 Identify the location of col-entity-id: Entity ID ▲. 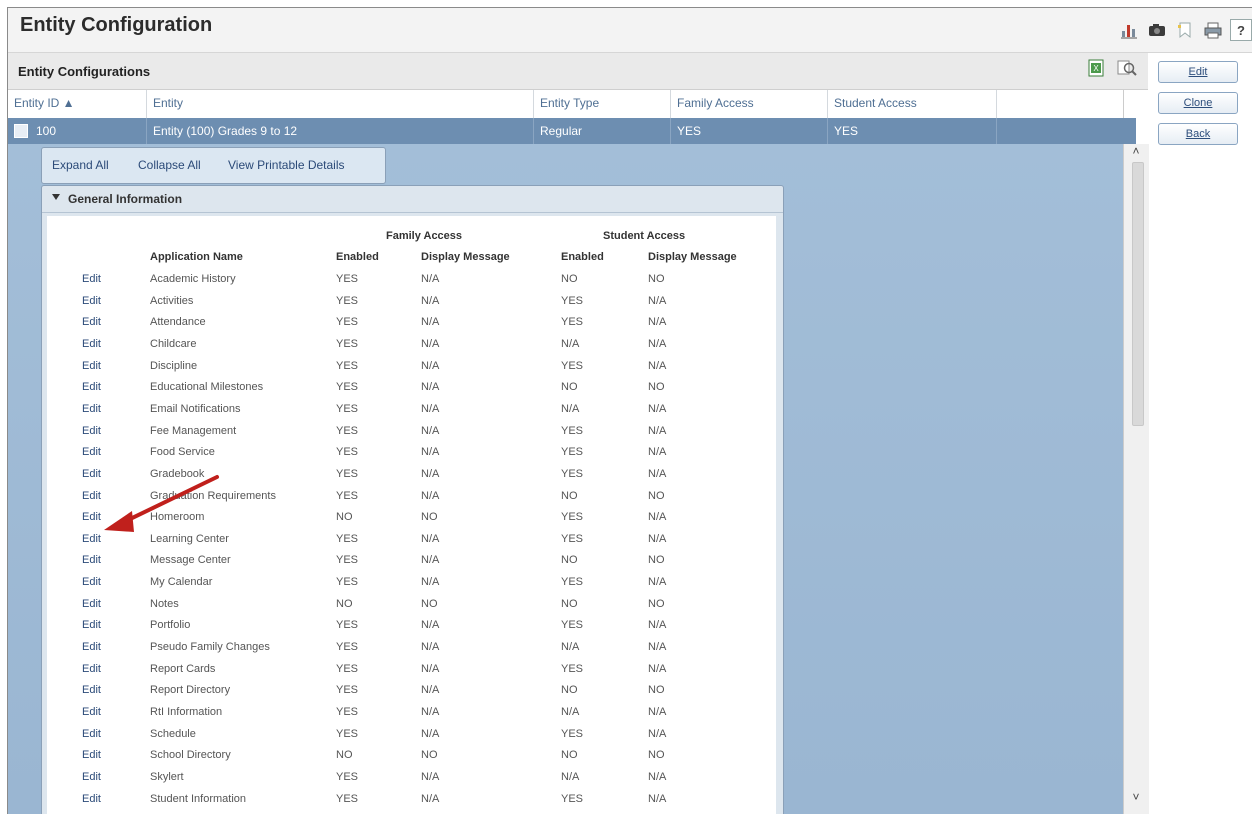
(77, 104).